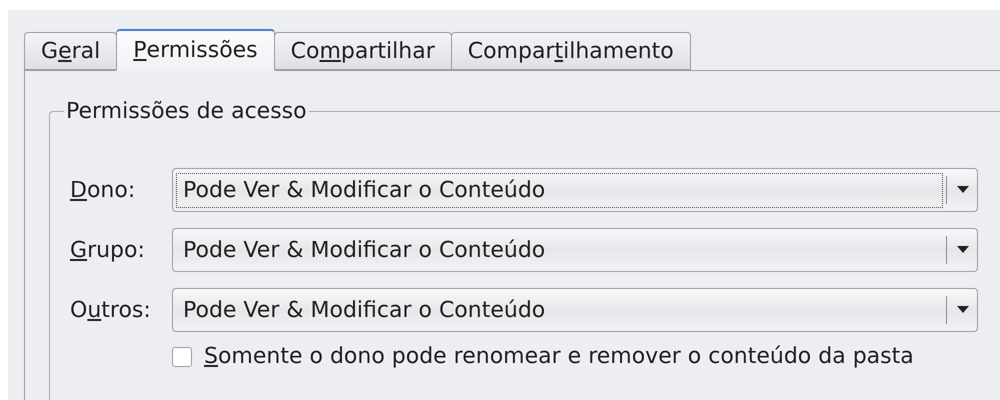 The width and height of the screenshot is (1000, 400). Describe the element at coordinates (71, 51) in the screenshot. I see `tab: Geral` at that location.